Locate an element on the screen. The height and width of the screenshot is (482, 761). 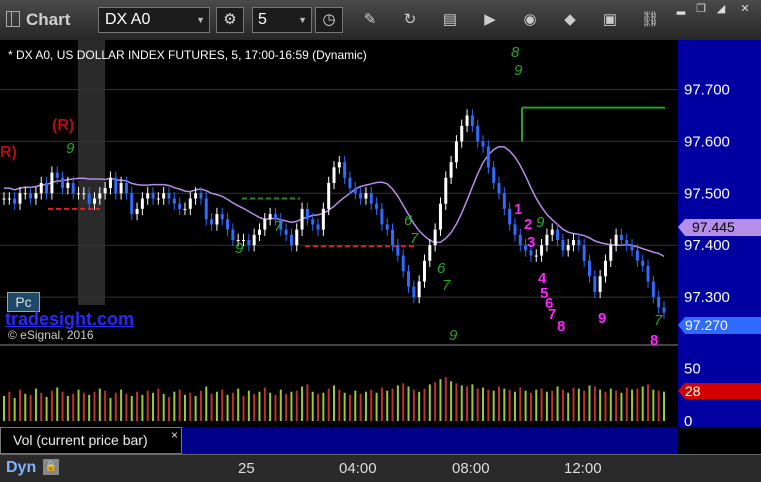
time-axis-label: 08:00 is located at coordinates (471, 468).